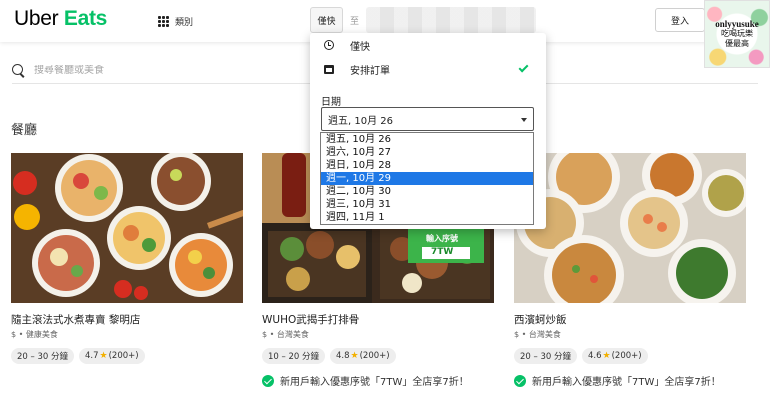  I want to click on date-option: 週三, 10月 31, so click(427, 204).